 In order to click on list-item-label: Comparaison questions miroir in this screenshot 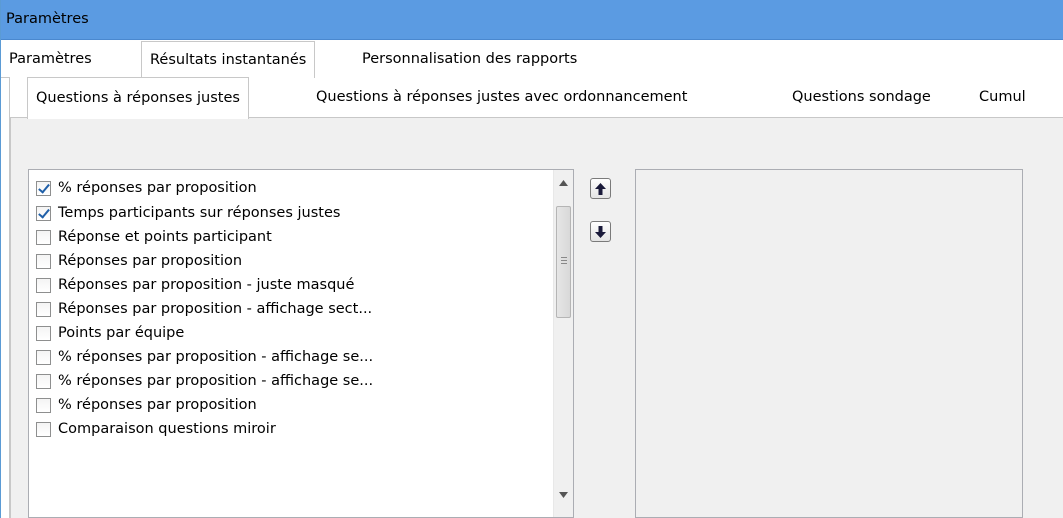, I will do `click(167, 429)`.